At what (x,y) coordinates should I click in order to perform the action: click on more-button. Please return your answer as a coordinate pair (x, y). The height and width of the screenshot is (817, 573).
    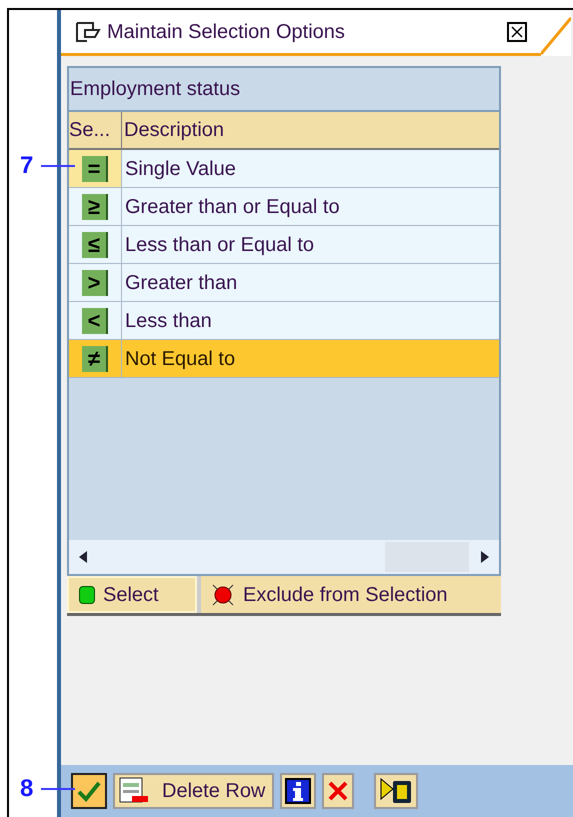
    Looking at the image, I should click on (396, 791).